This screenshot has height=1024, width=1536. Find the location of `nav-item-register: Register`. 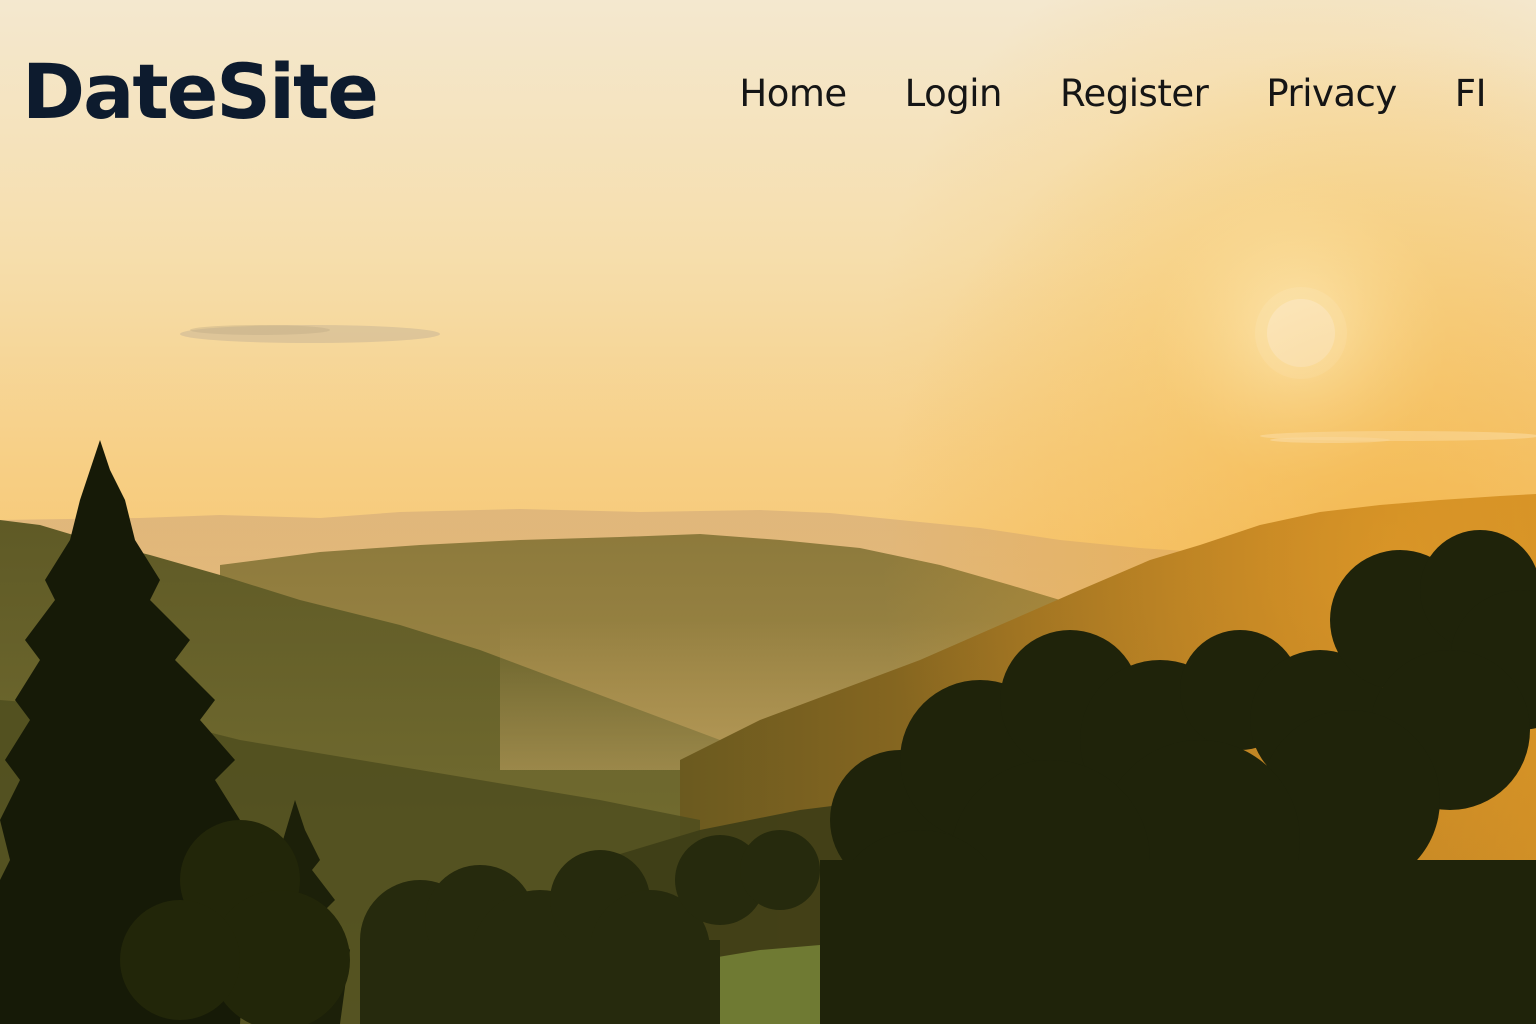

nav-item-register: Register is located at coordinates (1134, 94).